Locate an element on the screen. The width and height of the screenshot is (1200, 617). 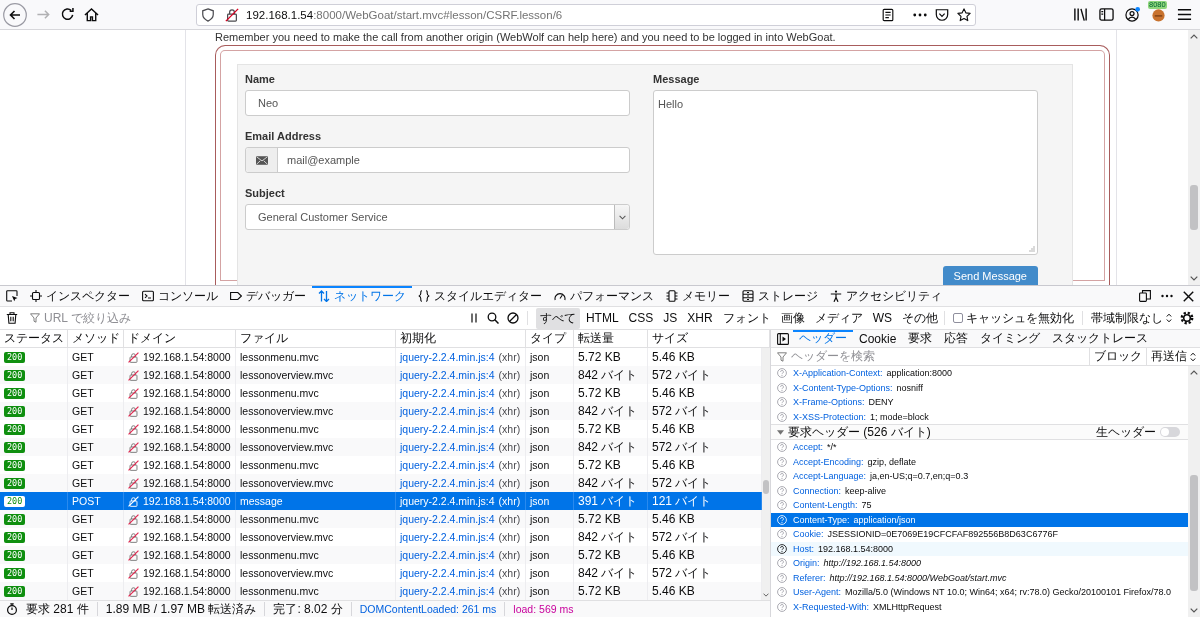
request-row: 200 GET 192.168.1.54:8000 lessonoverview.mvc jquery-2.2.4.min.js:4 (xhr) json 842 バイト 572 バイト is located at coordinates (381, 483).